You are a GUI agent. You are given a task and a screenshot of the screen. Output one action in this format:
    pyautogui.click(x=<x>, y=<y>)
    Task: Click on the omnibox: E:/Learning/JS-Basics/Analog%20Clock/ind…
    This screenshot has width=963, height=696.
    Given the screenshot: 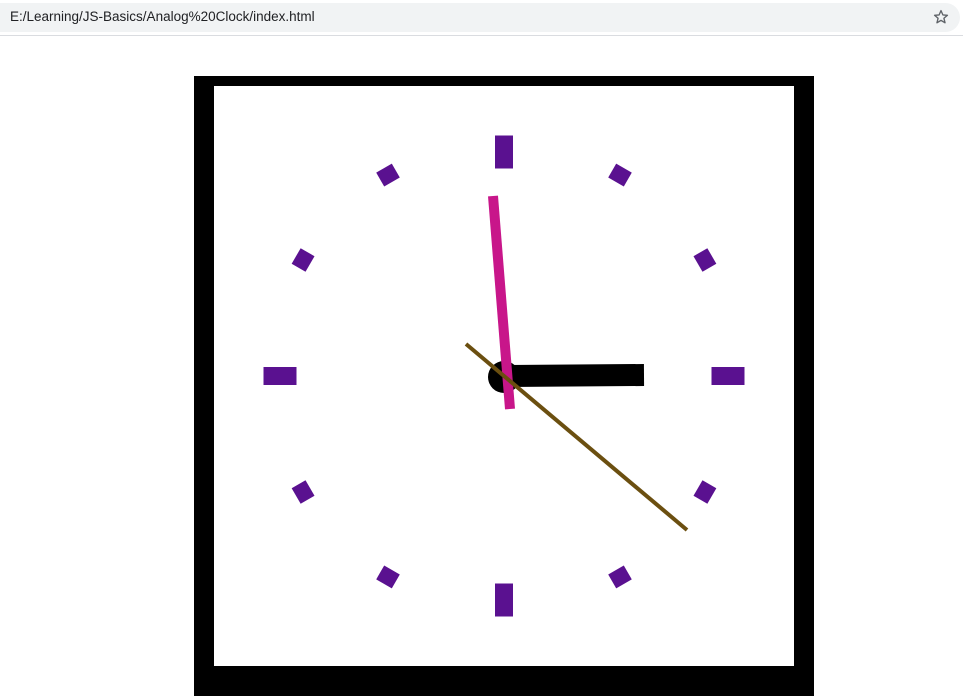 What is the action you would take?
    pyautogui.click(x=480, y=17)
    